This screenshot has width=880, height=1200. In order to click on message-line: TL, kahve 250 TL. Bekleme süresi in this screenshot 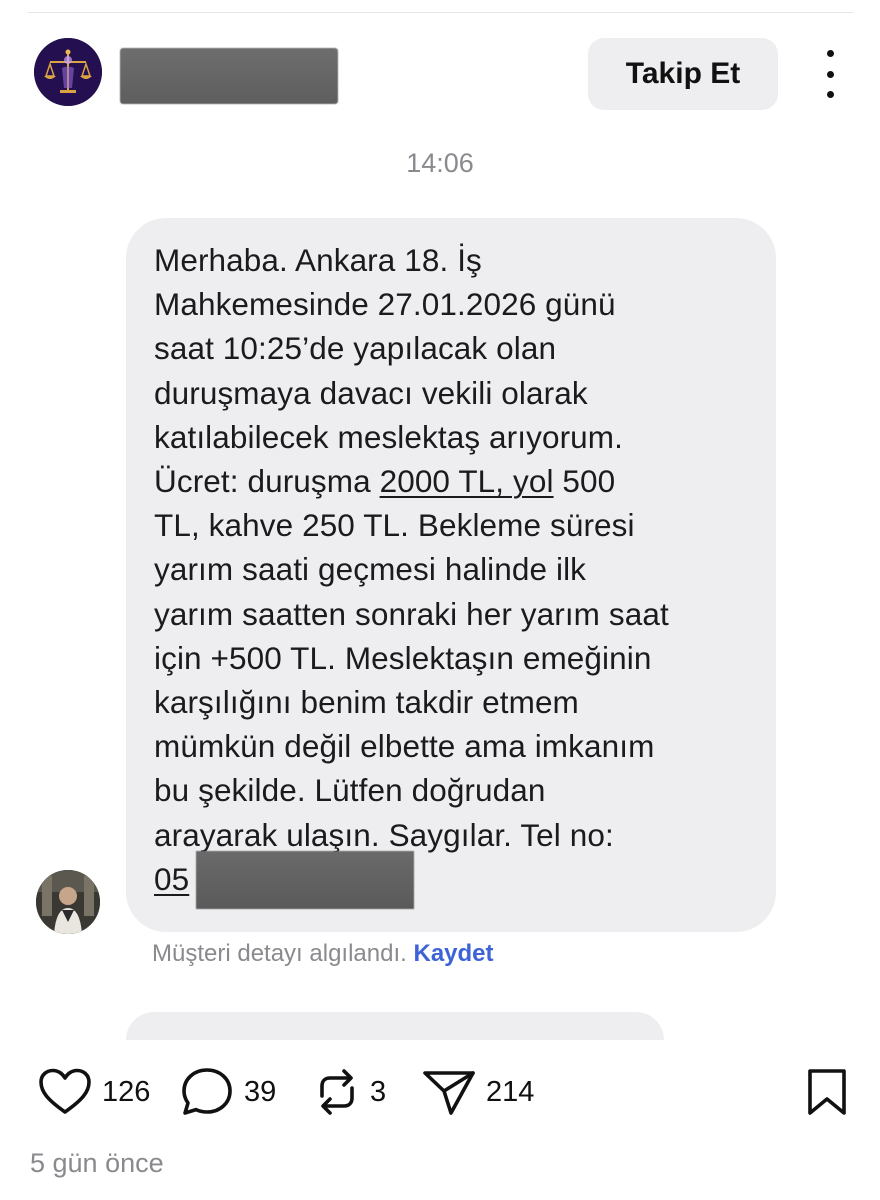, I will do `click(394, 525)`.